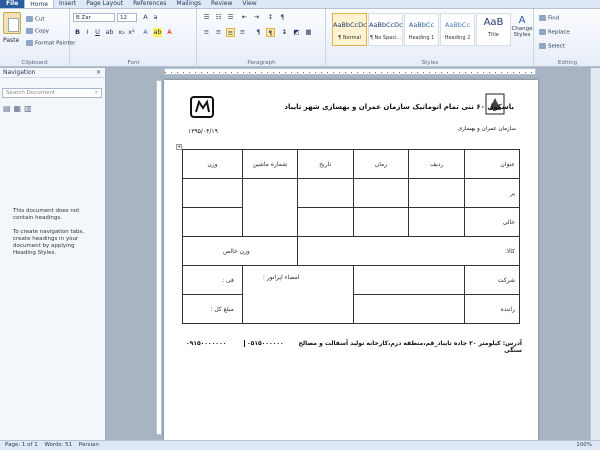  I want to click on shading-icon: ◩, so click(296, 32).